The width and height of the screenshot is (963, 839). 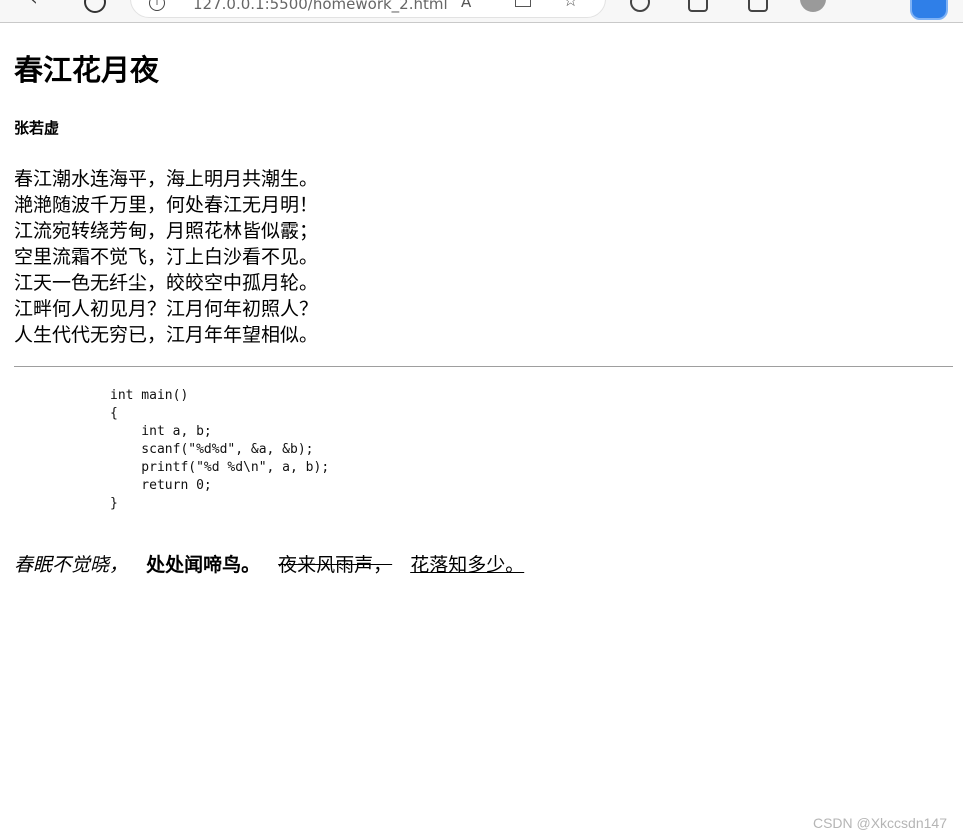 What do you see at coordinates (275, 565) in the screenshot?
I see `styled-poem-line: 春眠不觉晓， 处处闻啼鸟。 夜来风雨声， 花落知多少。` at bounding box center [275, 565].